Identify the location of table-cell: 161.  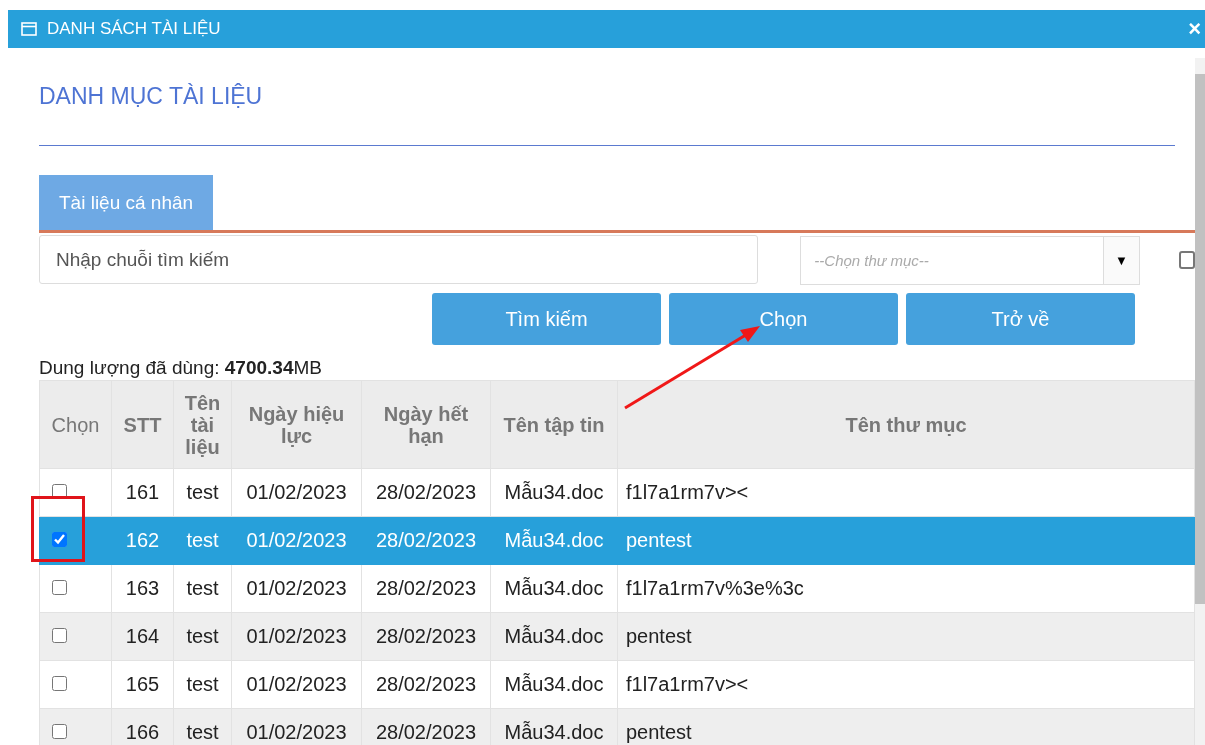
(142, 492).